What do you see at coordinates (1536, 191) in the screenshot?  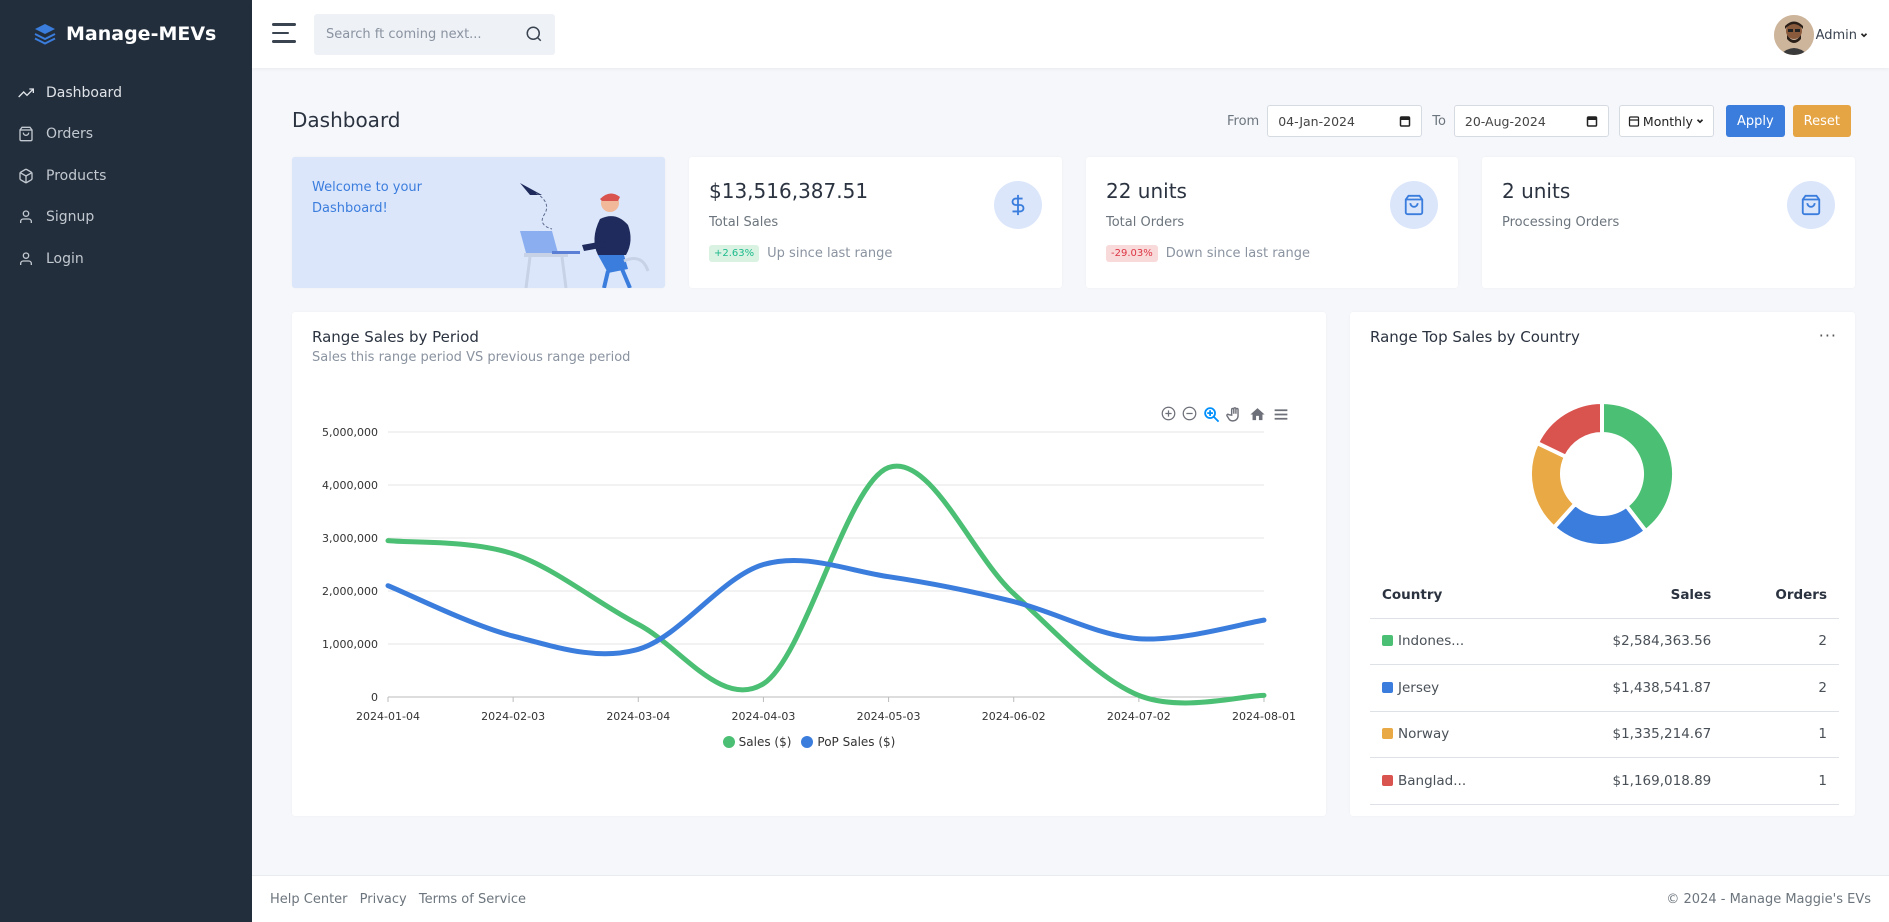 I see `stat-value: 2 units` at bounding box center [1536, 191].